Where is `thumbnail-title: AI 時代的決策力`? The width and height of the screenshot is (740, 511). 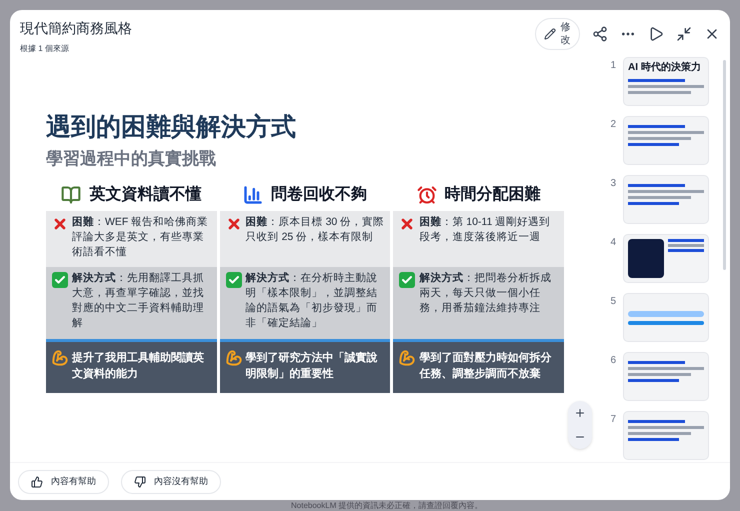 thumbnail-title: AI 時代的決策力 is located at coordinates (665, 67).